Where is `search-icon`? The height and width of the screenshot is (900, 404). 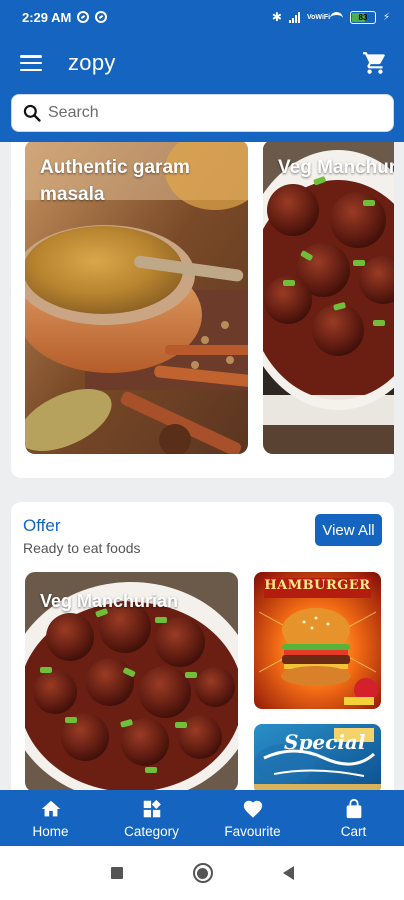 search-icon is located at coordinates (32, 113).